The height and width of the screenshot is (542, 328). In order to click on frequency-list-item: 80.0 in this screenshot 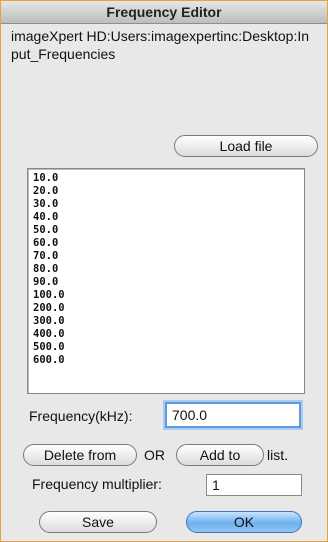, I will do `click(168, 269)`.